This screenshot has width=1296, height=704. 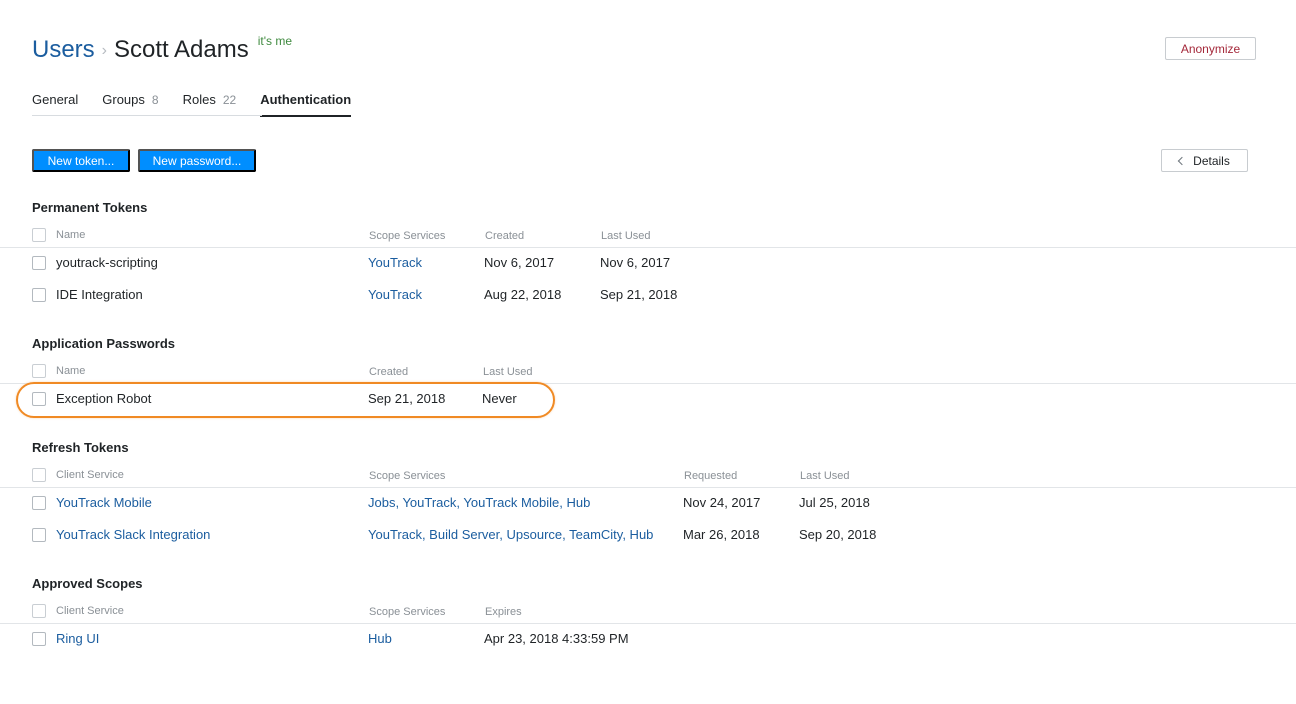 What do you see at coordinates (648, 611) in the screenshot?
I see `table-header: Client Service Scope Services Expires` at bounding box center [648, 611].